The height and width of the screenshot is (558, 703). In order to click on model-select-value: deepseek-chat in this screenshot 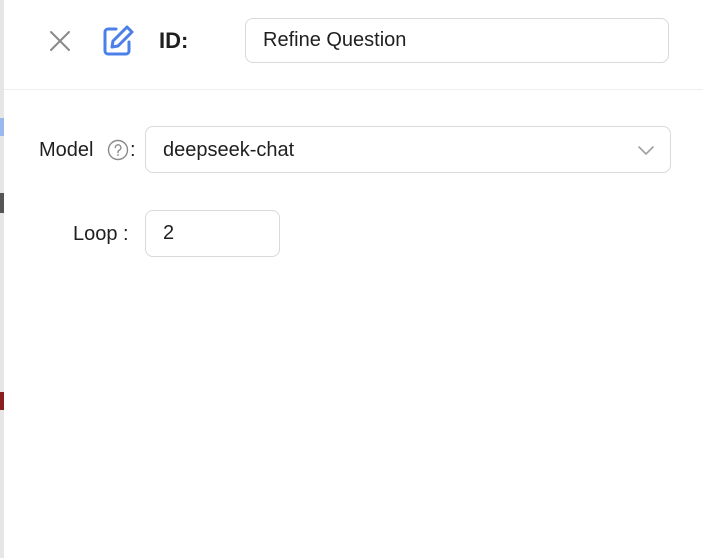, I will do `click(229, 150)`.